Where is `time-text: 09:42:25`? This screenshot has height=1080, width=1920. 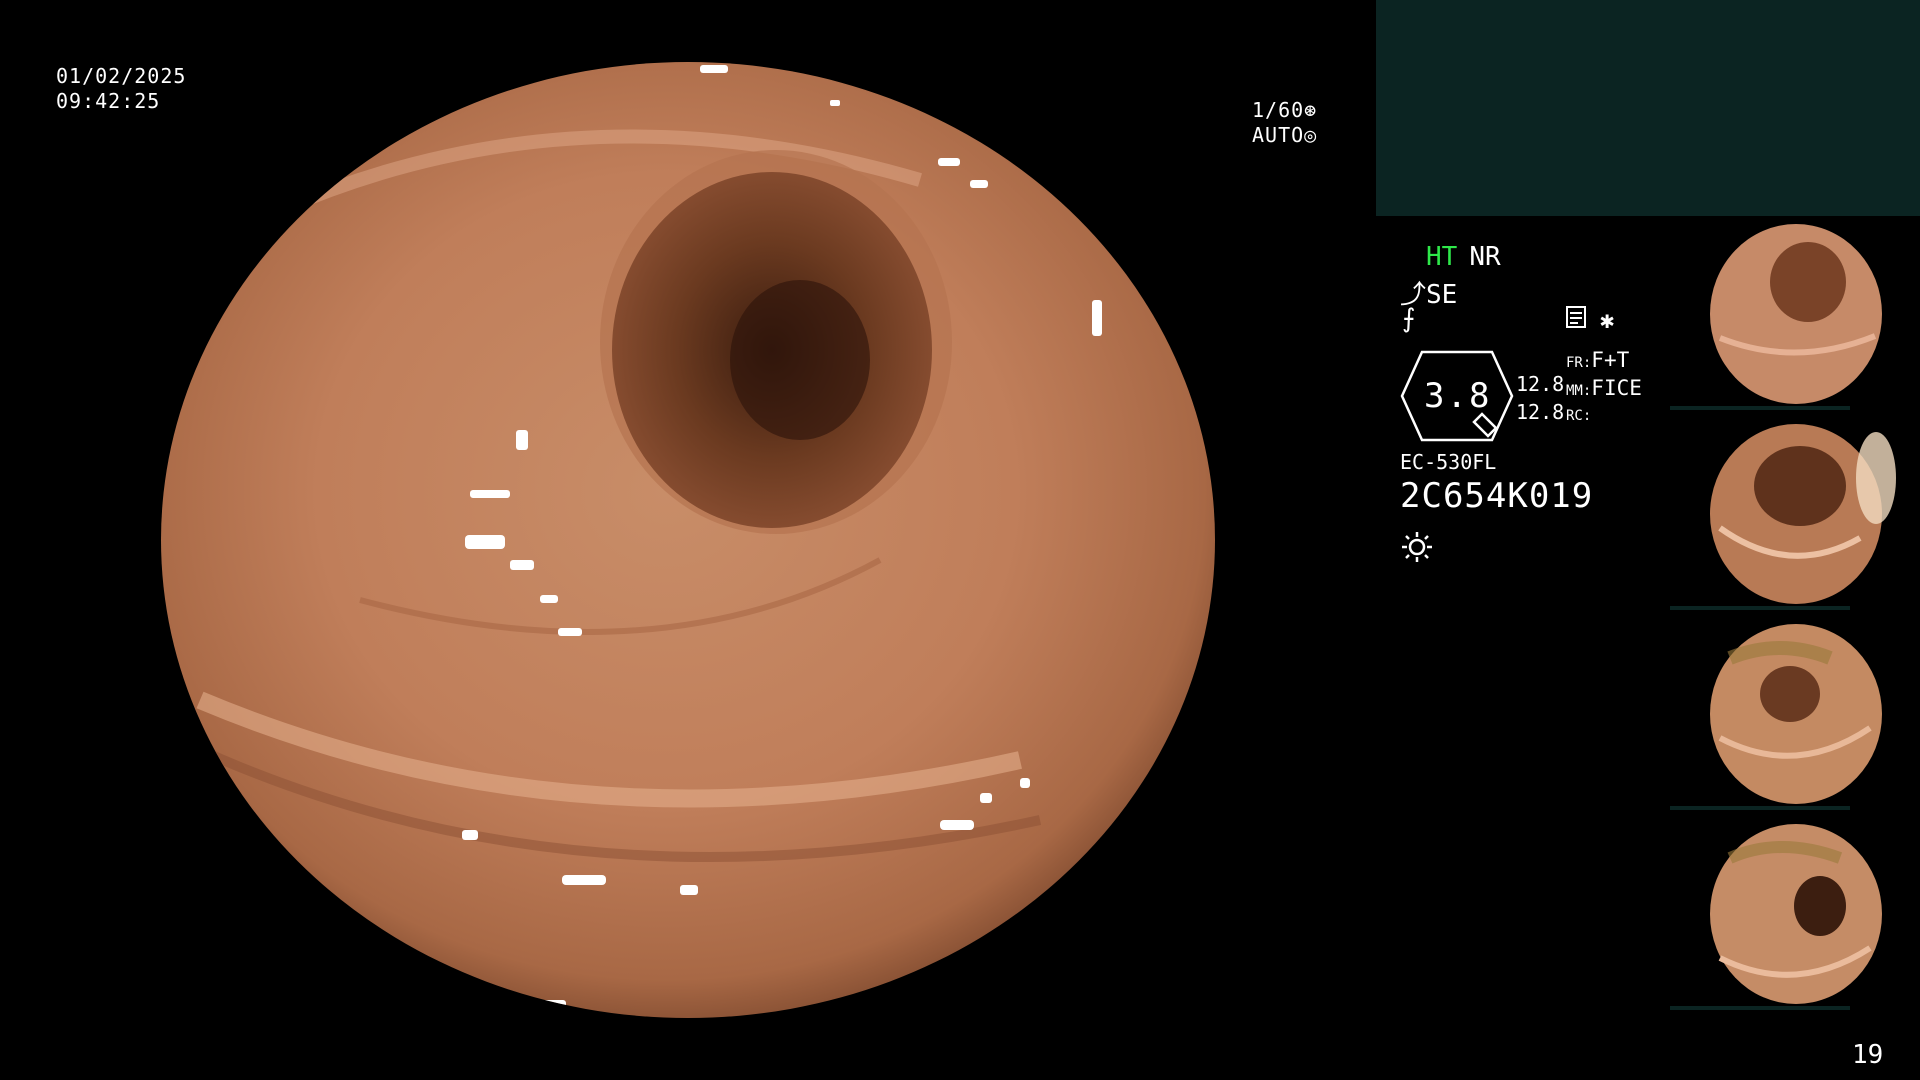 time-text: 09:42:25 is located at coordinates (108, 101).